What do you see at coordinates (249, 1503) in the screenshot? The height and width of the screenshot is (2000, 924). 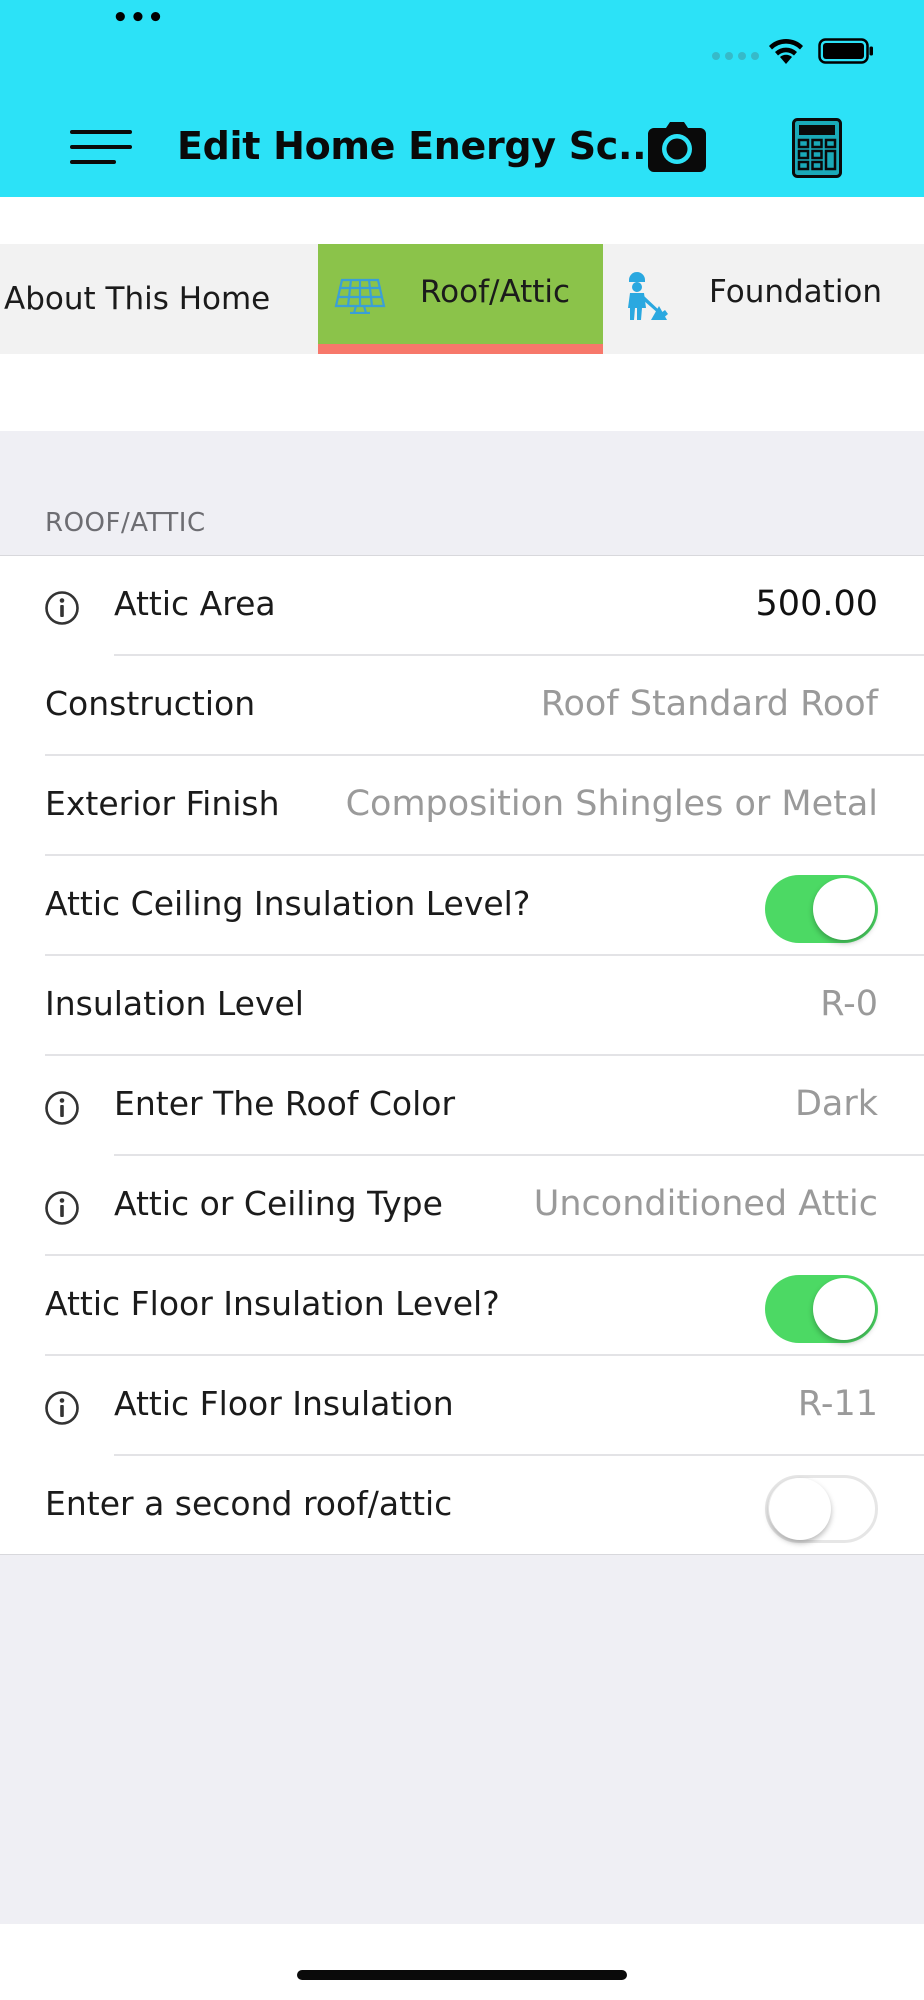 I see `row-label: Enter a second roof/attic` at bounding box center [249, 1503].